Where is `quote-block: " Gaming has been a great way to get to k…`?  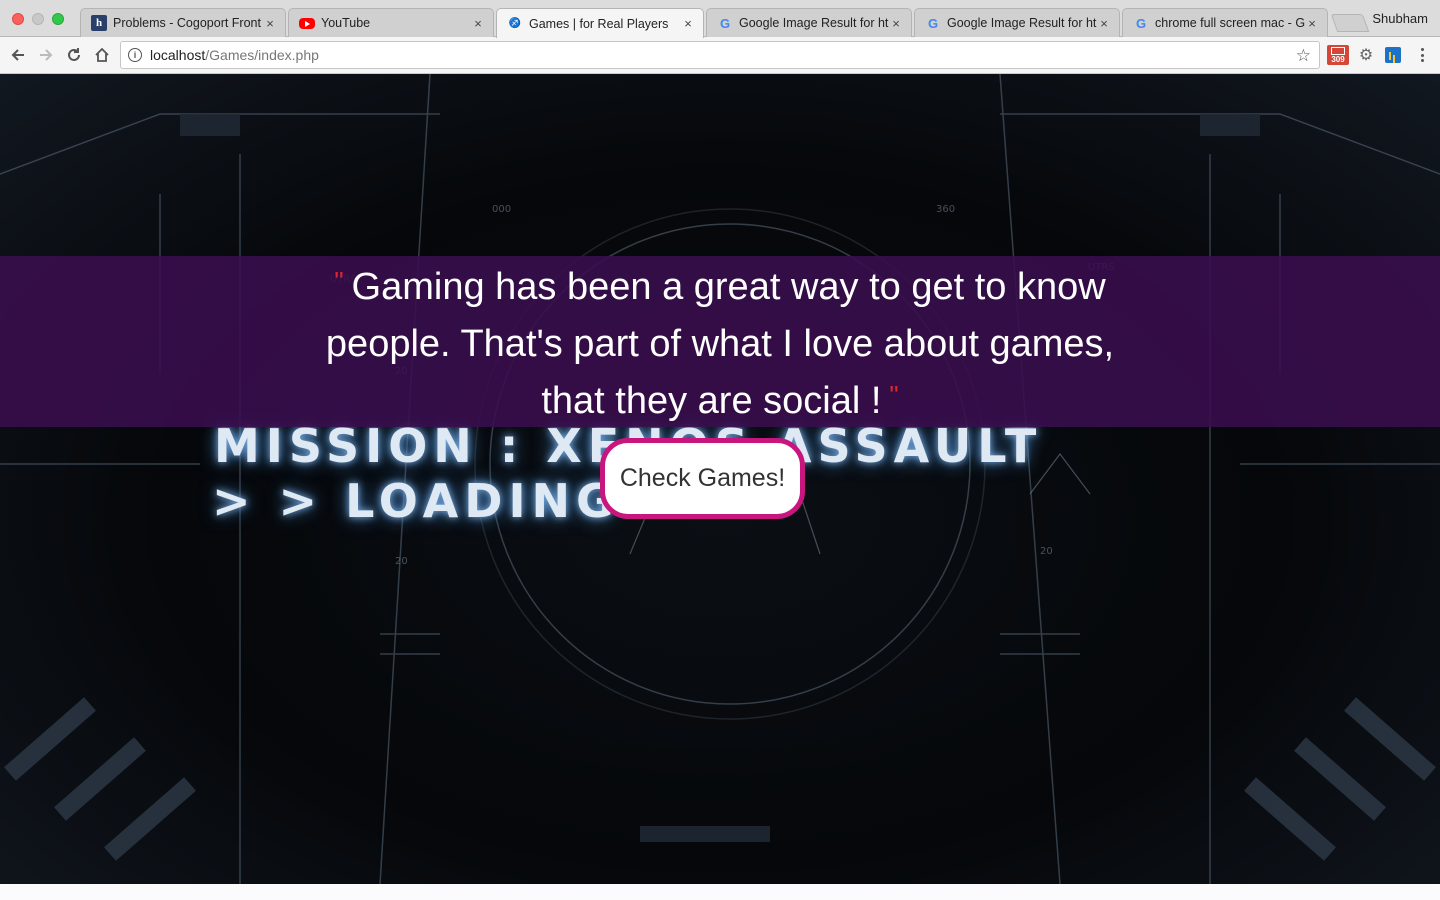 quote-block: " Gaming has been a great way to get to k… is located at coordinates (720, 344).